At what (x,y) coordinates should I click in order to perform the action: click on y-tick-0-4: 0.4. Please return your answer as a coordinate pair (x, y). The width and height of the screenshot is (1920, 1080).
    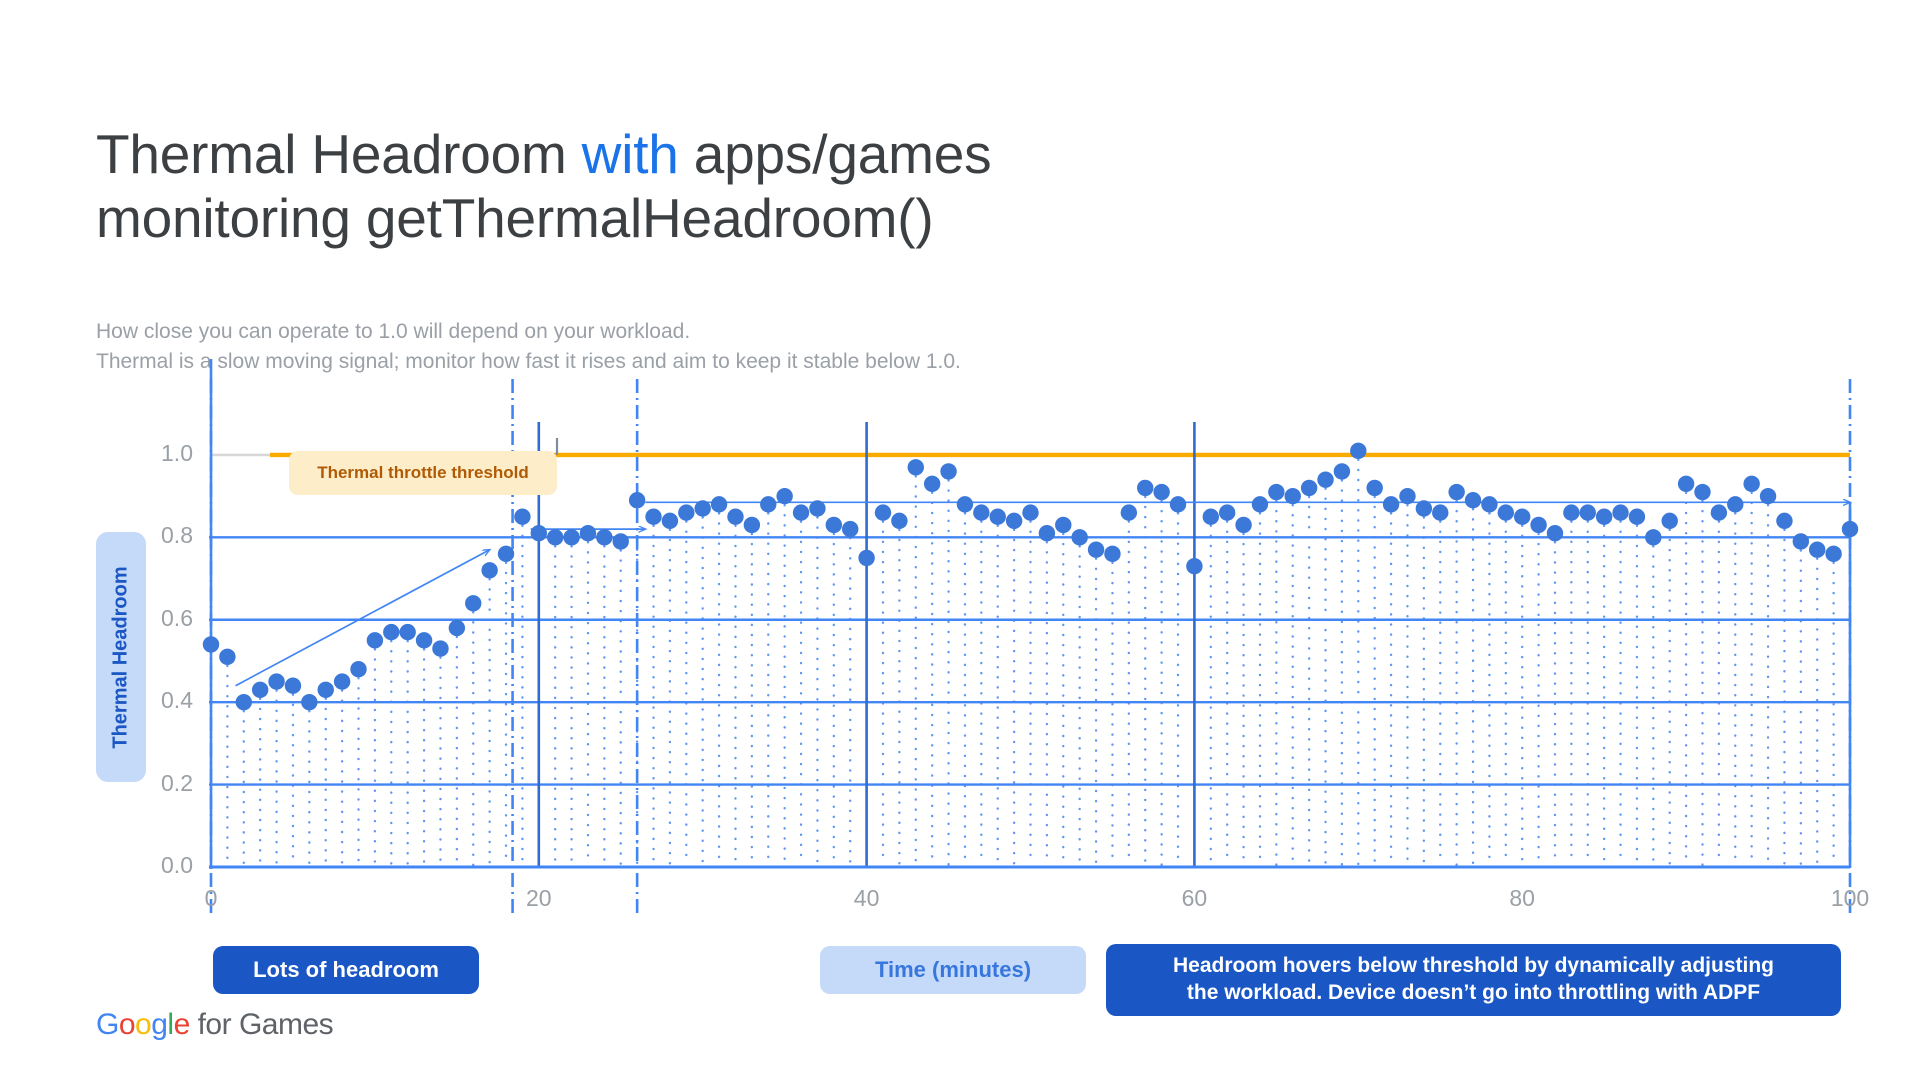
    Looking at the image, I should click on (177, 700).